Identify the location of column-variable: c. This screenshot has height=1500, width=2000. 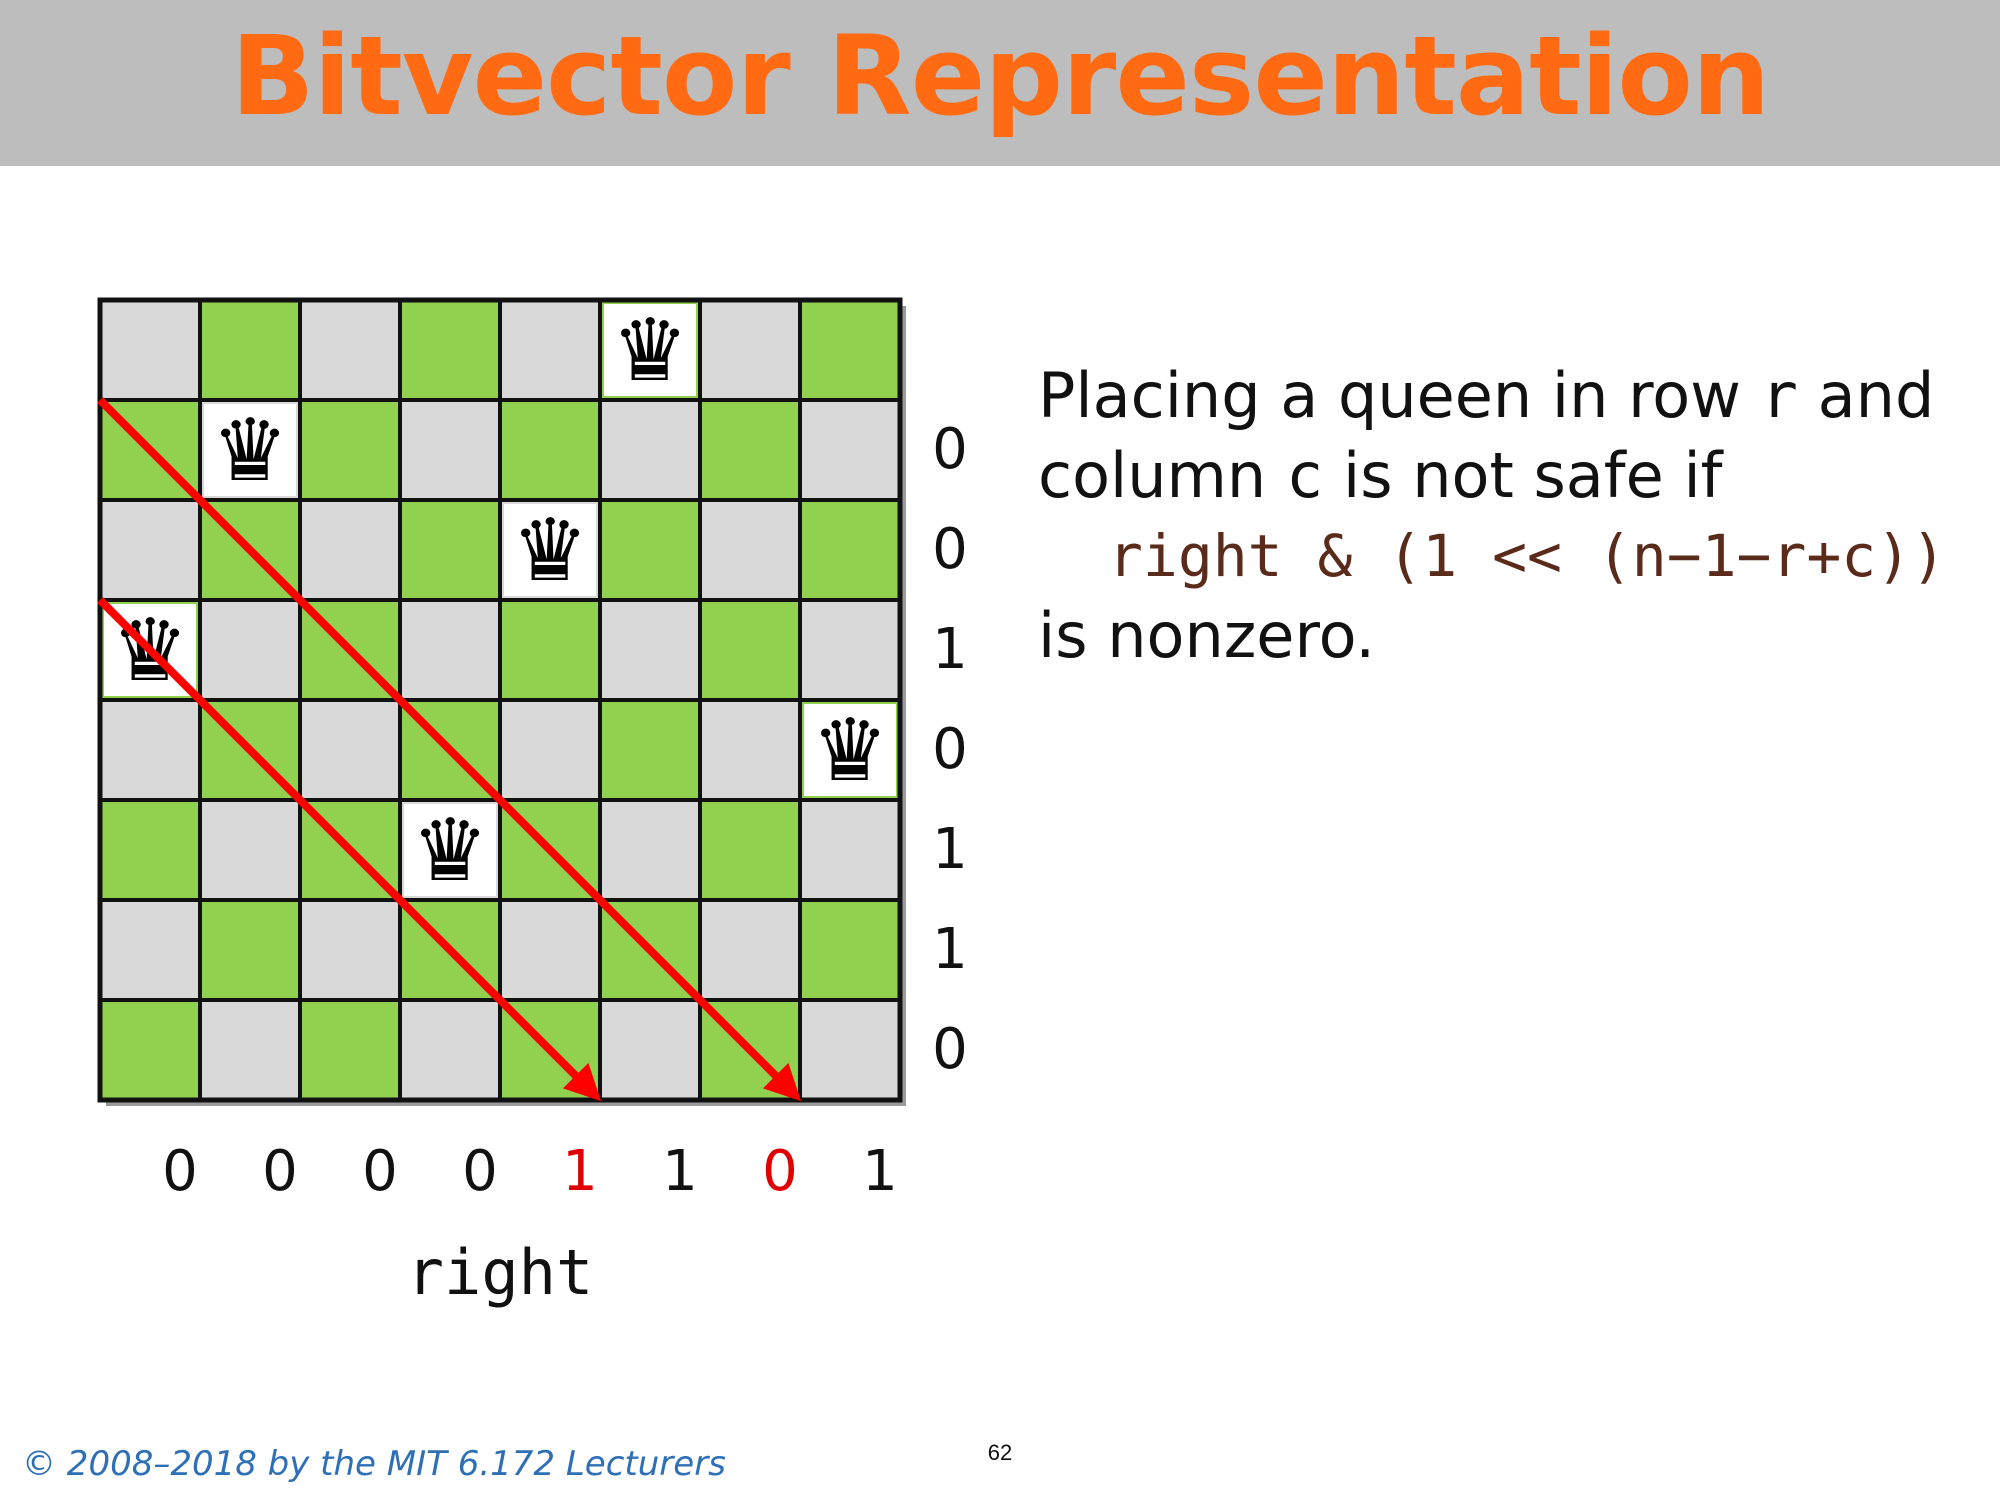
(1304, 475).